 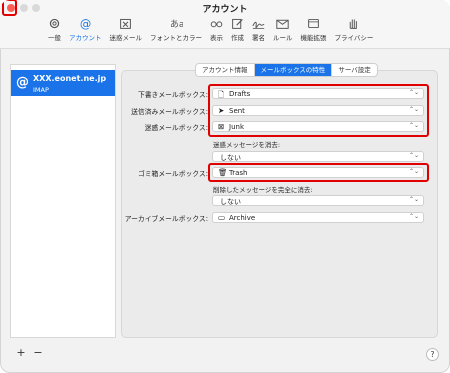 I want to click on glasses-icon, so click(x=216, y=24).